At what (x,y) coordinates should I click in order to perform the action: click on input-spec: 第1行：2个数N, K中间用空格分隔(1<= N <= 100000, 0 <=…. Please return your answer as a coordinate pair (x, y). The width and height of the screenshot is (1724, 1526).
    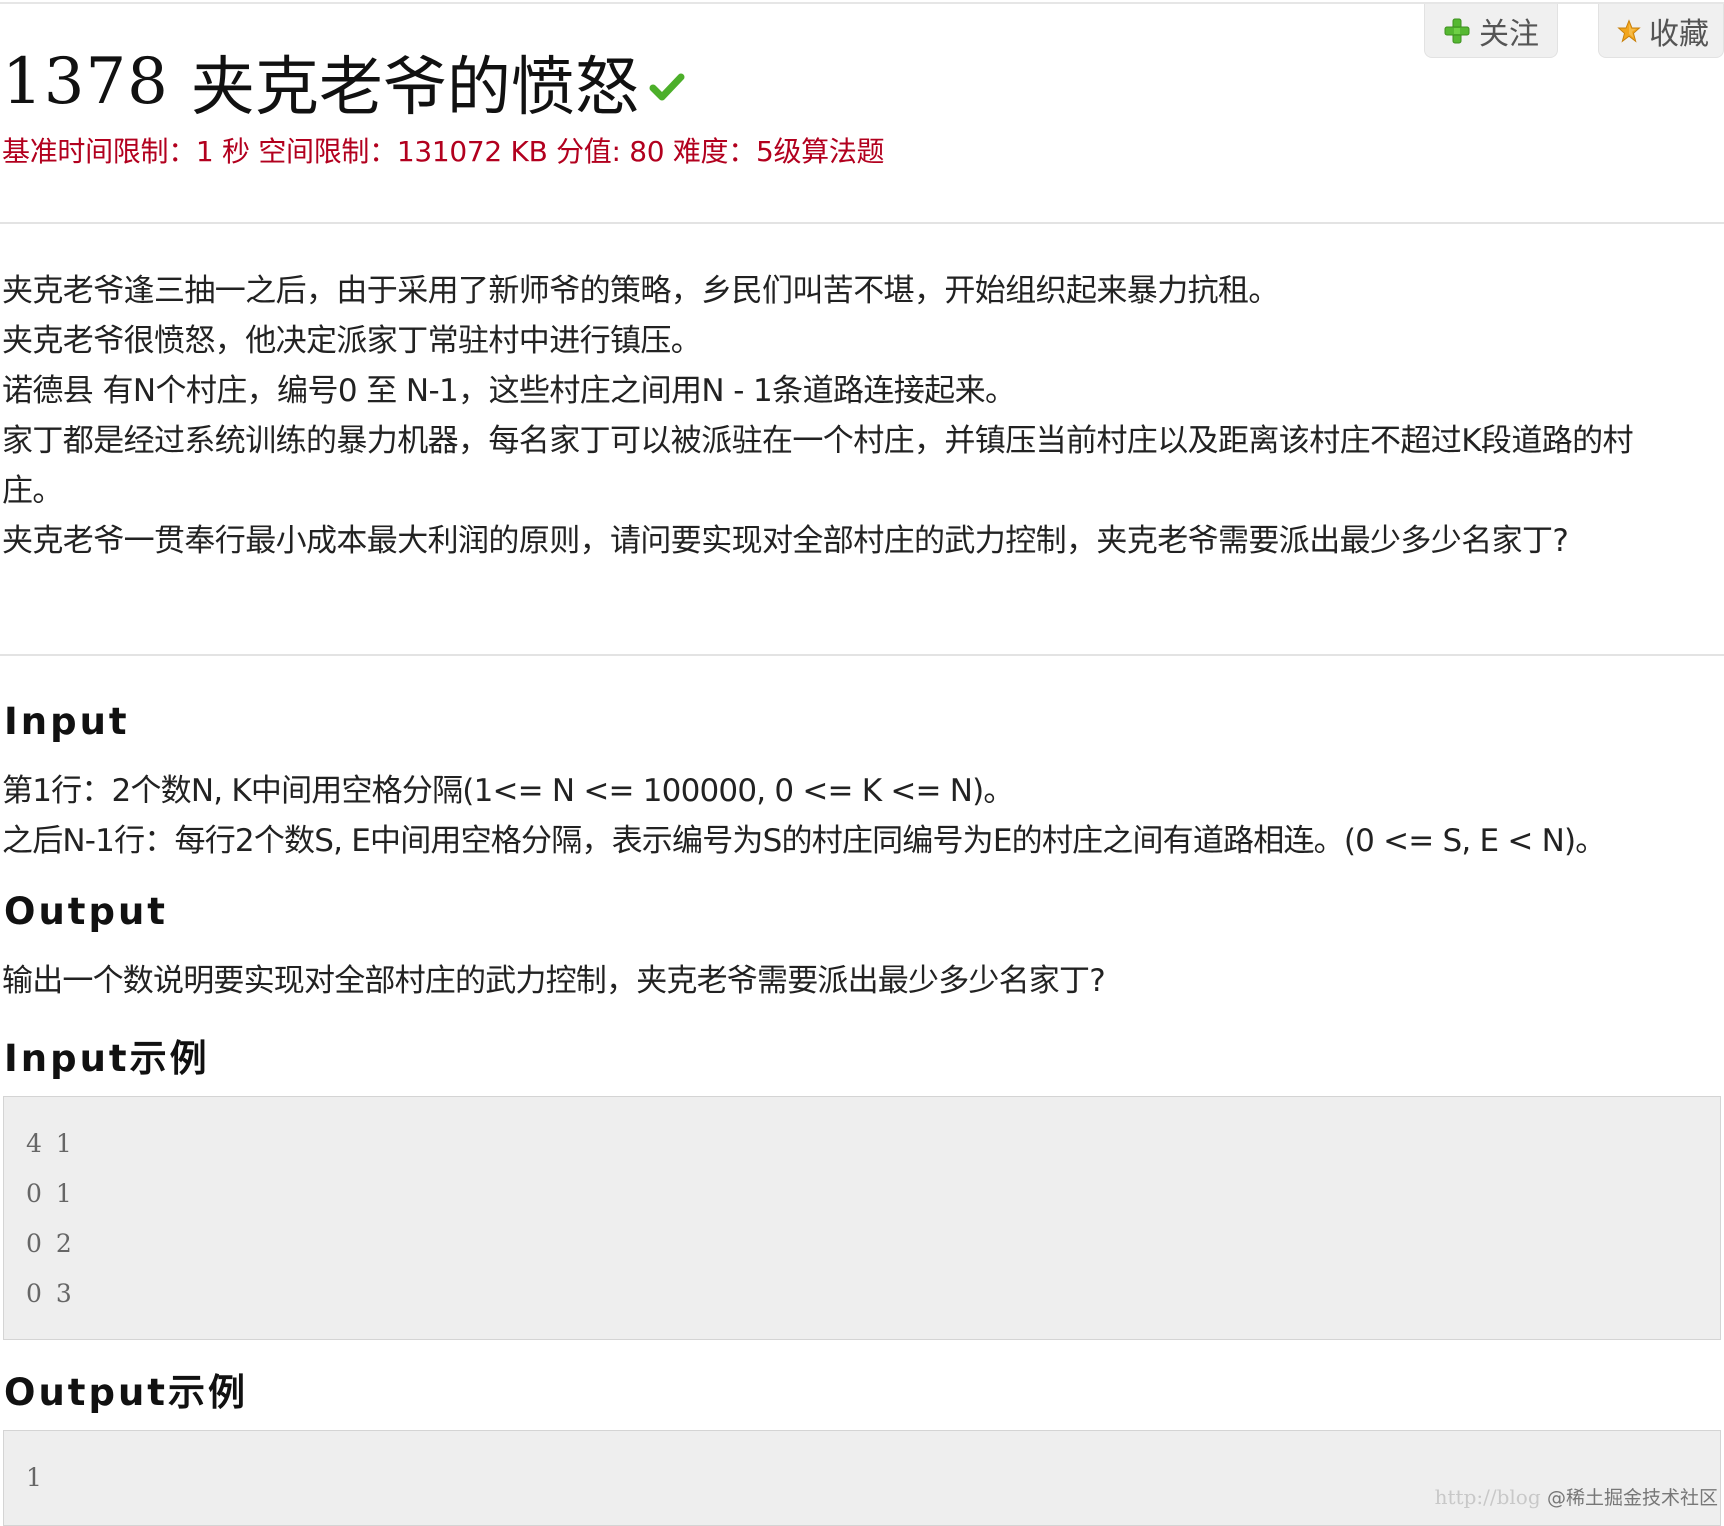
    Looking at the image, I should click on (804, 816).